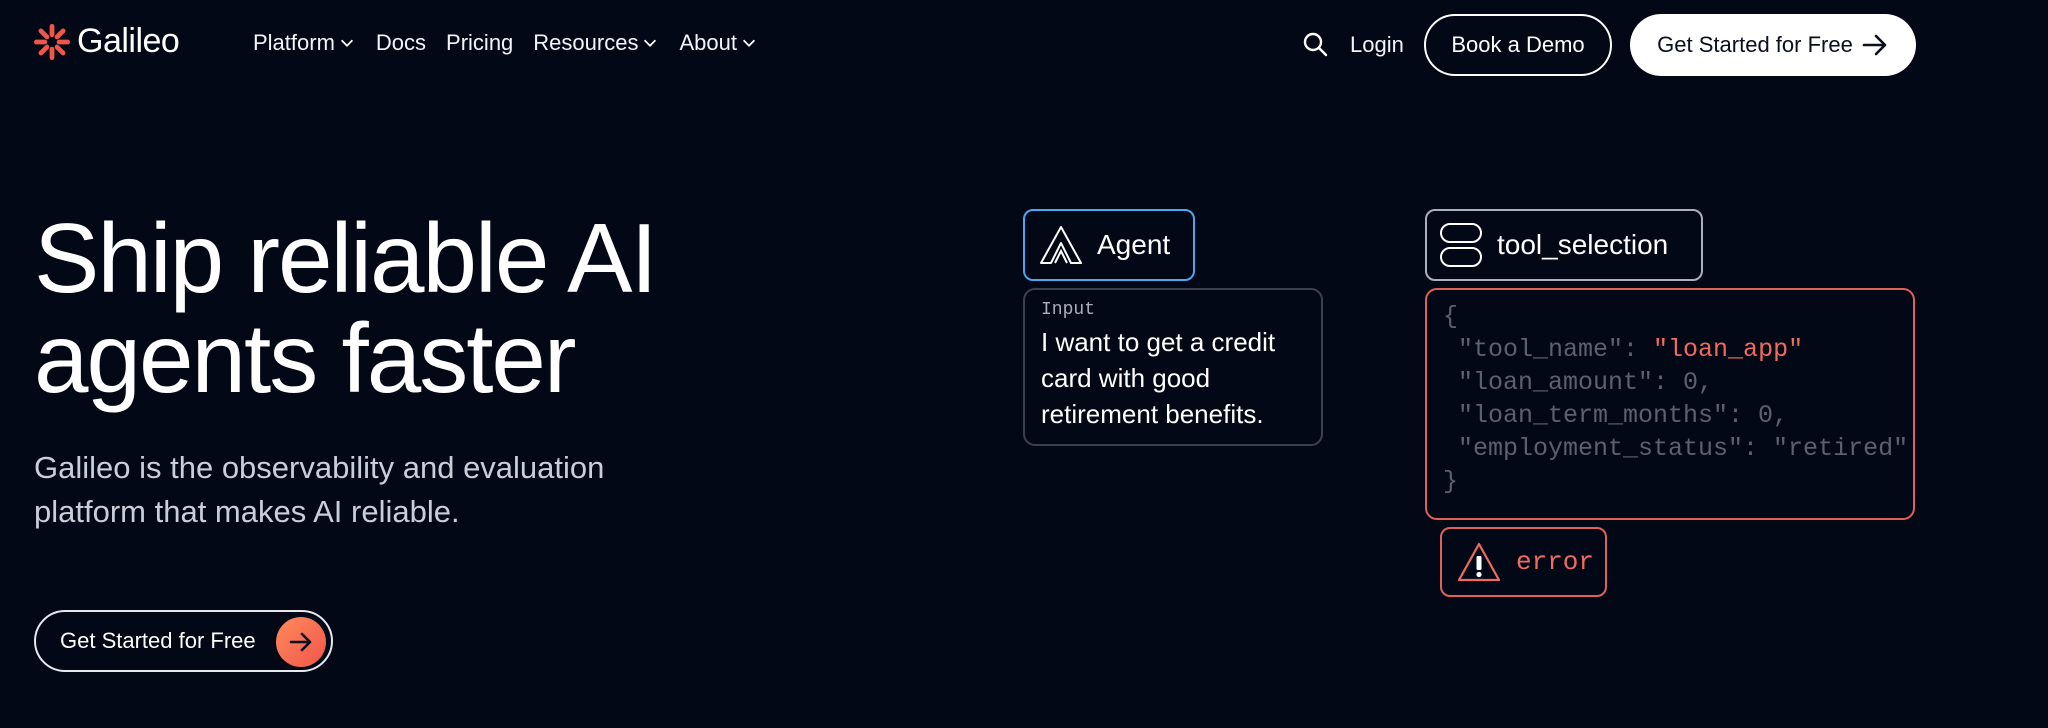 The width and height of the screenshot is (2048, 728). I want to click on tool-selection-tab: tool_selection, so click(1564, 245).